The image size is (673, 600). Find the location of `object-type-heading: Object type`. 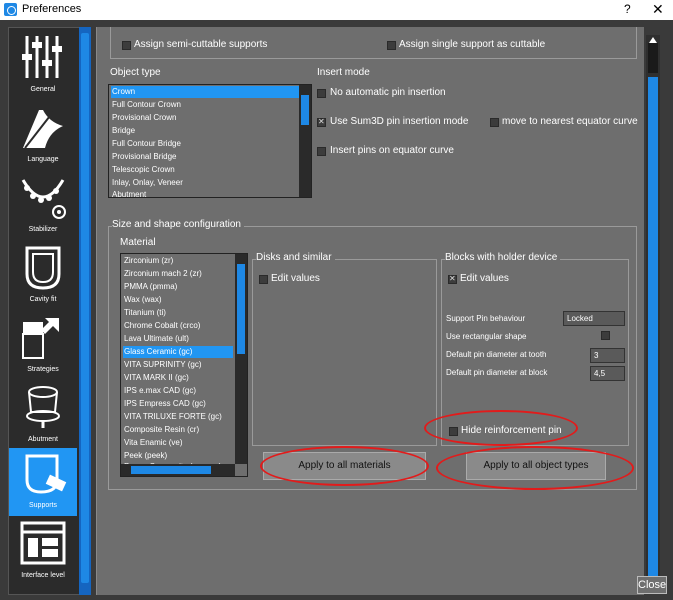

object-type-heading: Object type is located at coordinates (135, 72).